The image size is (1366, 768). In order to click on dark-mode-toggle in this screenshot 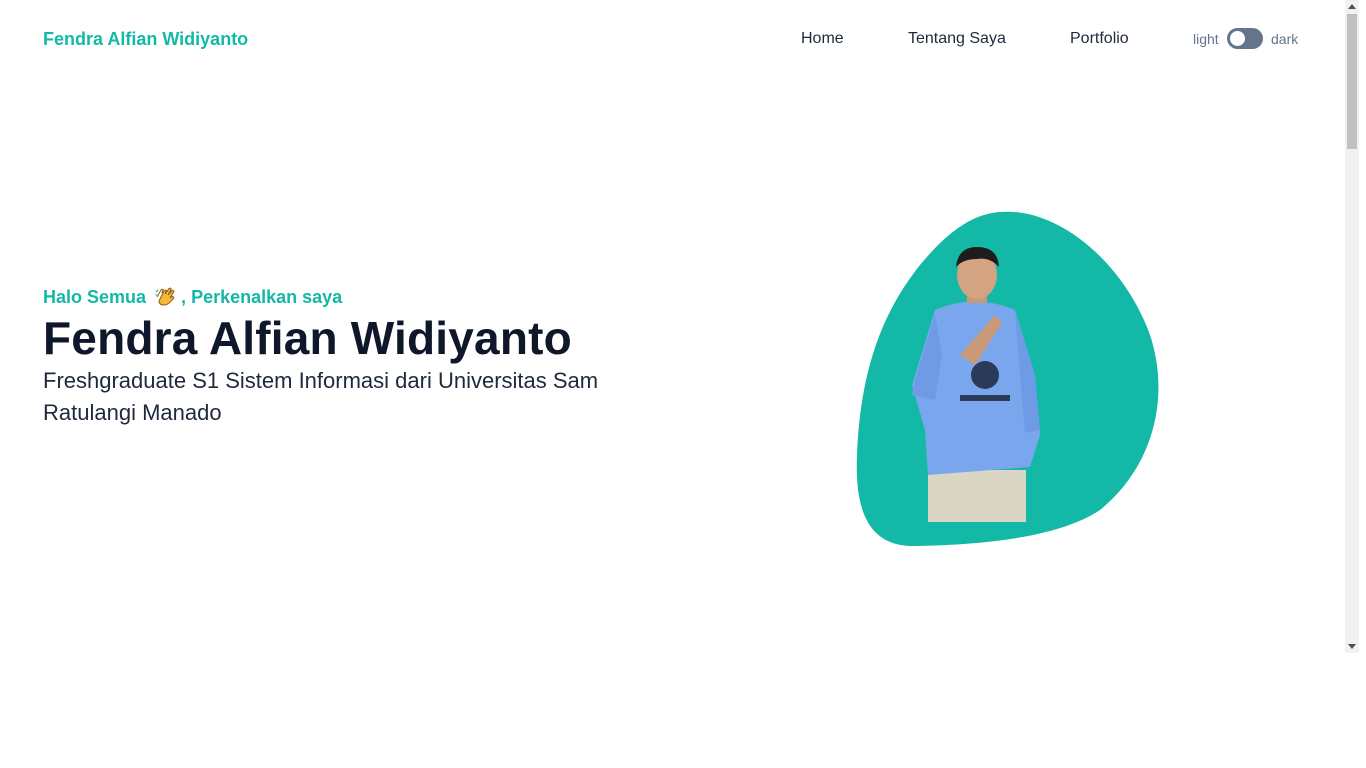, I will do `click(1245, 38)`.